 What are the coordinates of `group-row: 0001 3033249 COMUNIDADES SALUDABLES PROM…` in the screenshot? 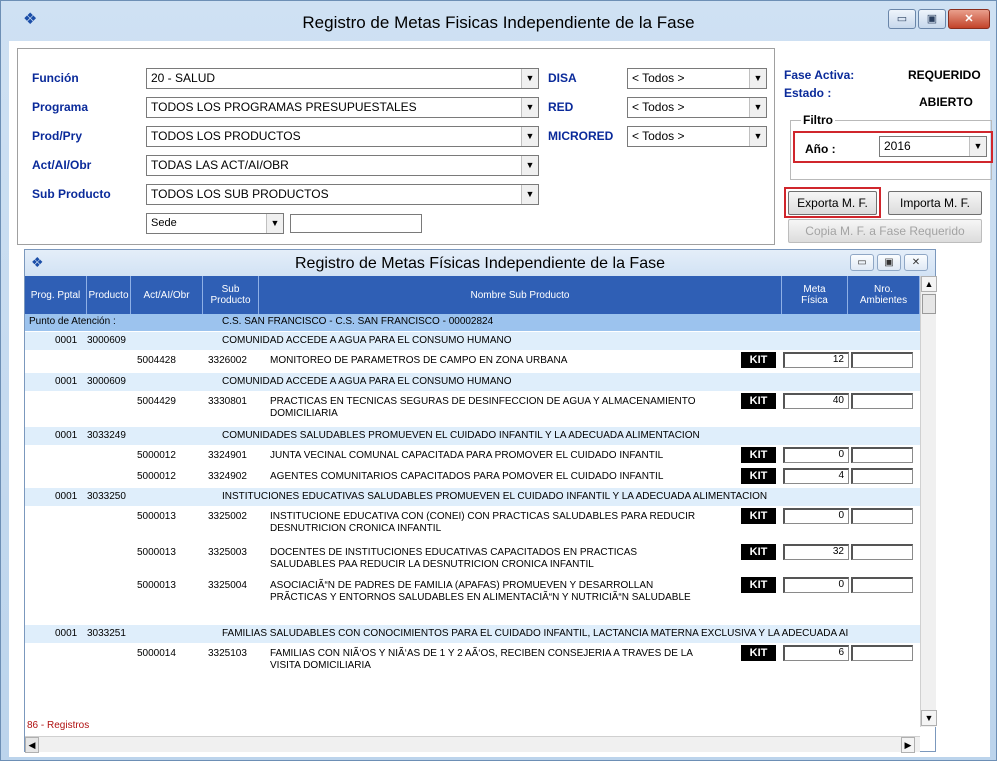 It's located at (472, 436).